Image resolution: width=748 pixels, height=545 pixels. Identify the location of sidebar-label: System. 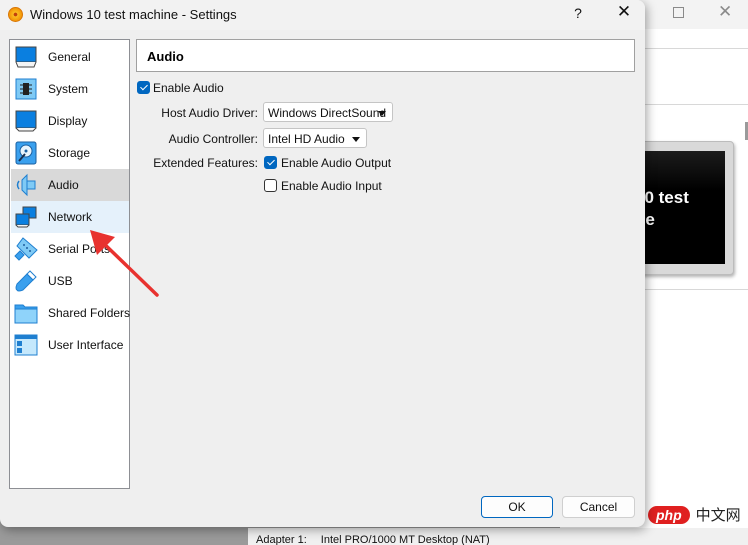
(68, 89).